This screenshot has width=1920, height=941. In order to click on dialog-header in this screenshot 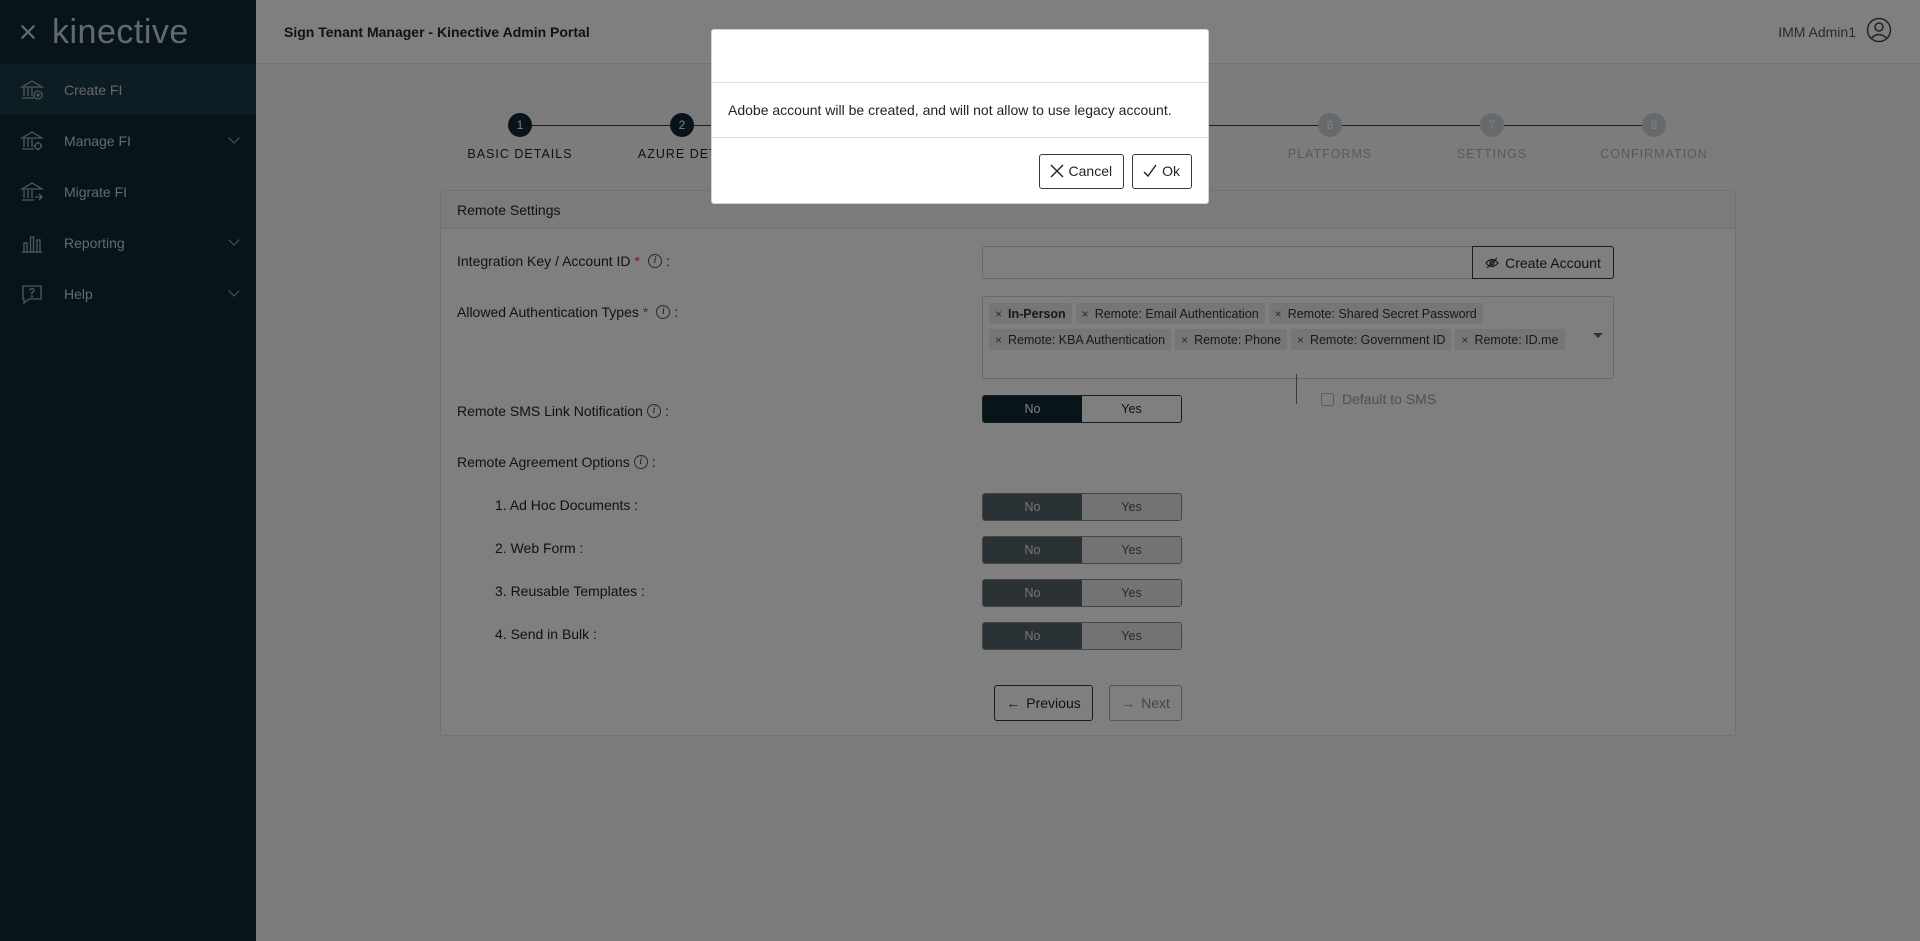, I will do `click(960, 56)`.